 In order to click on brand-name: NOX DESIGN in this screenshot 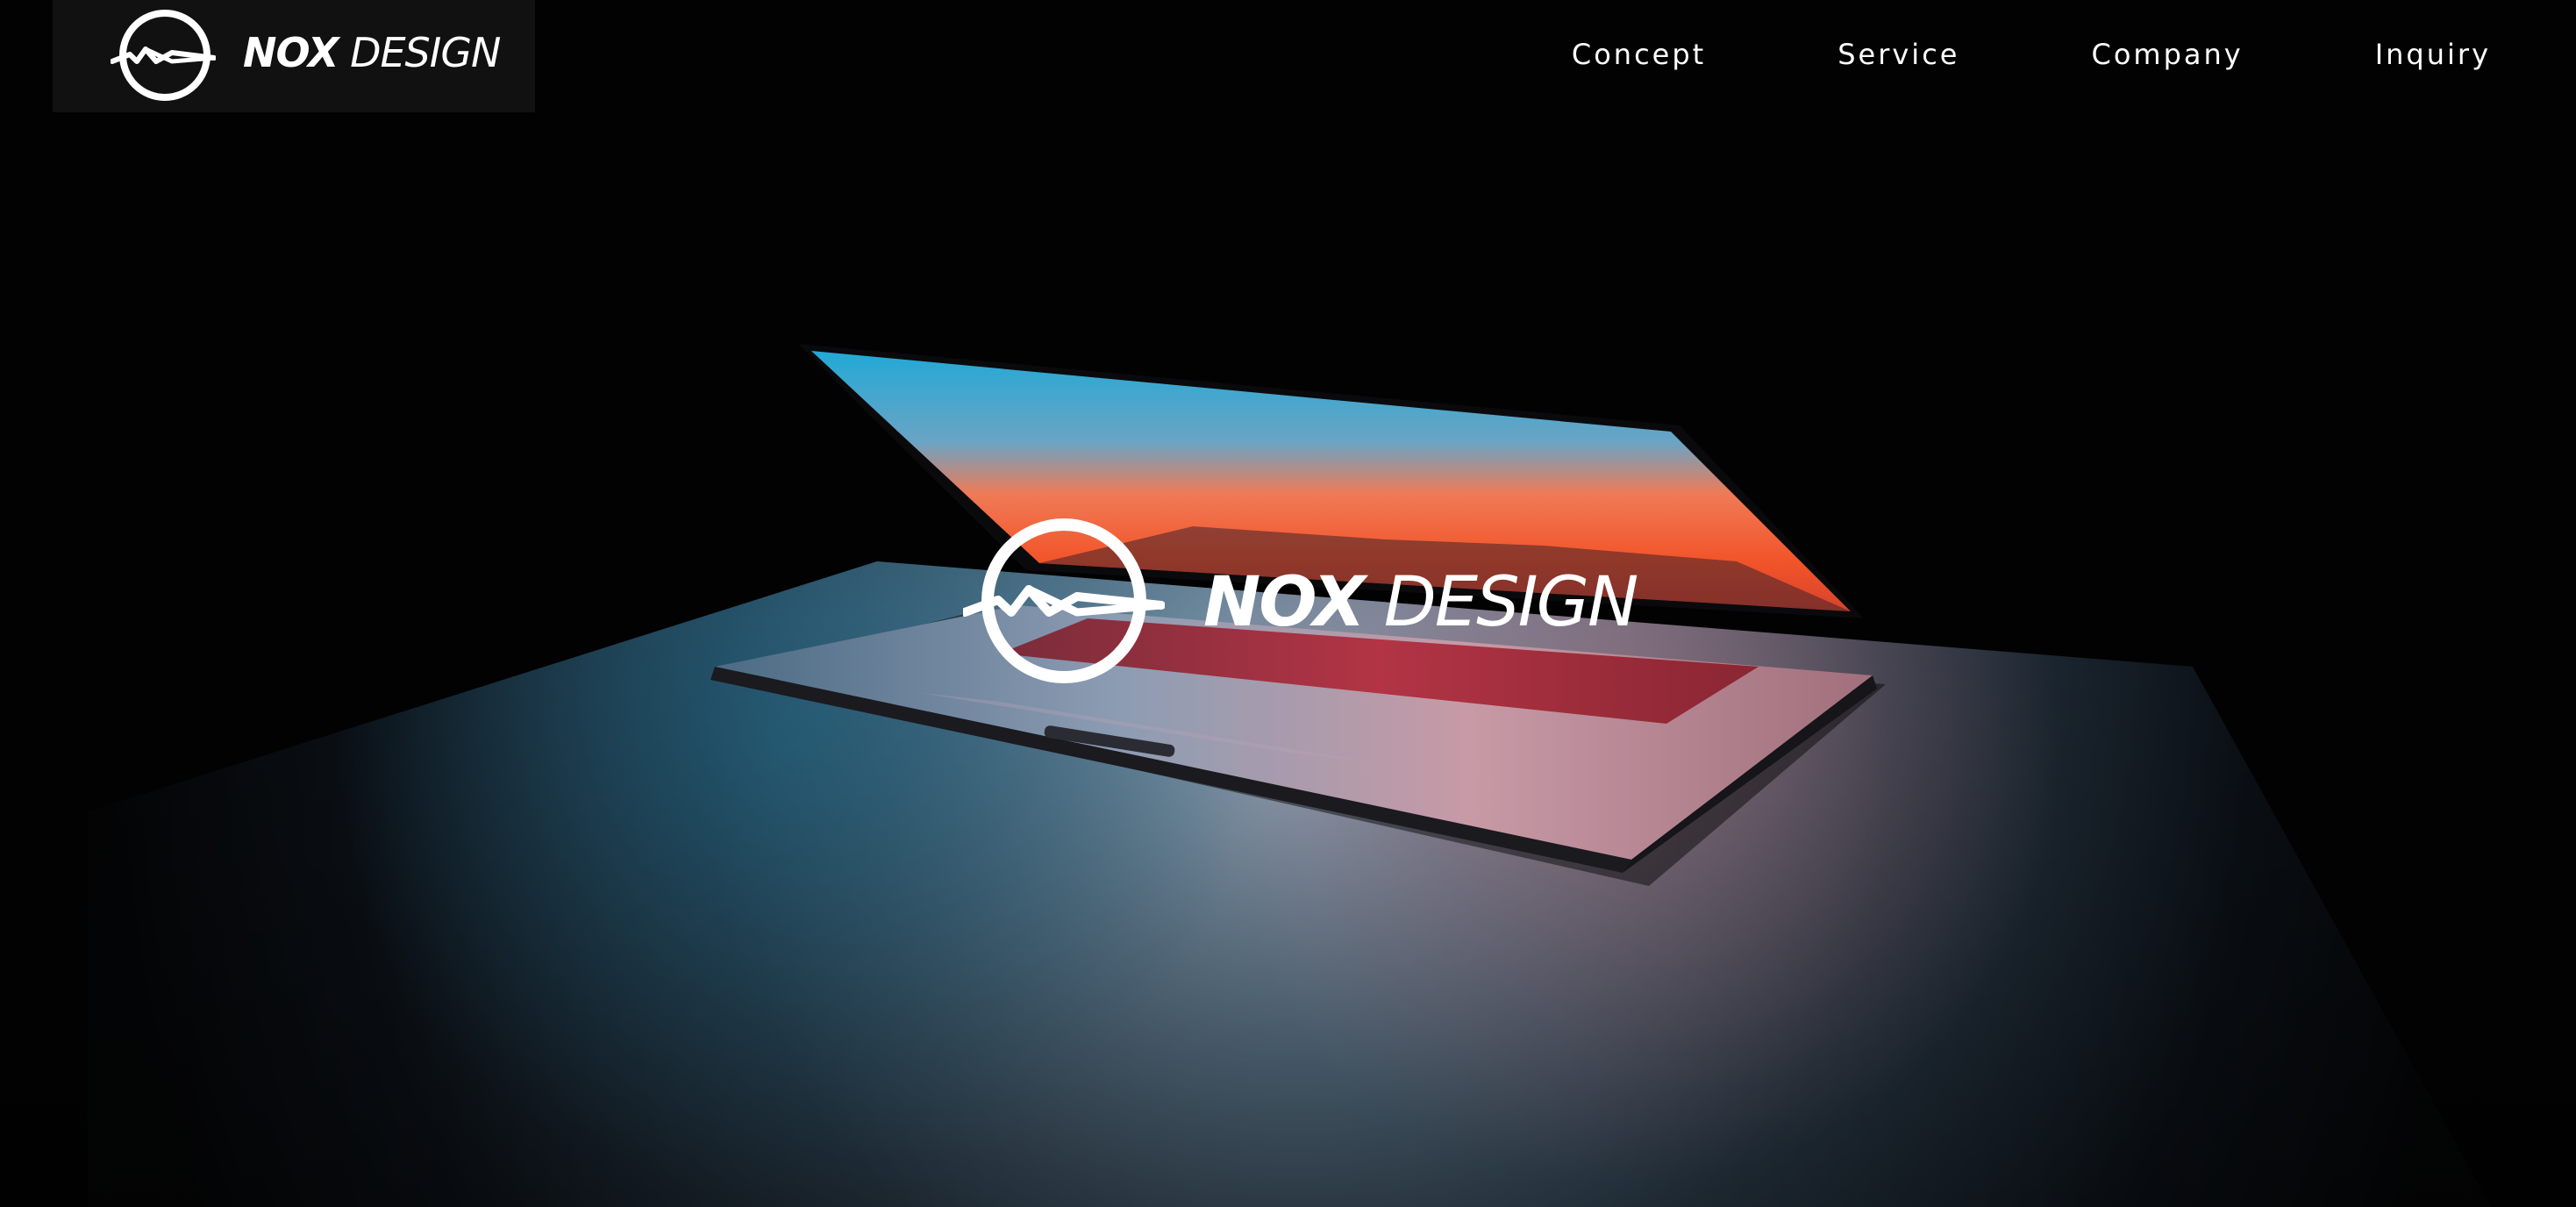, I will do `click(372, 53)`.